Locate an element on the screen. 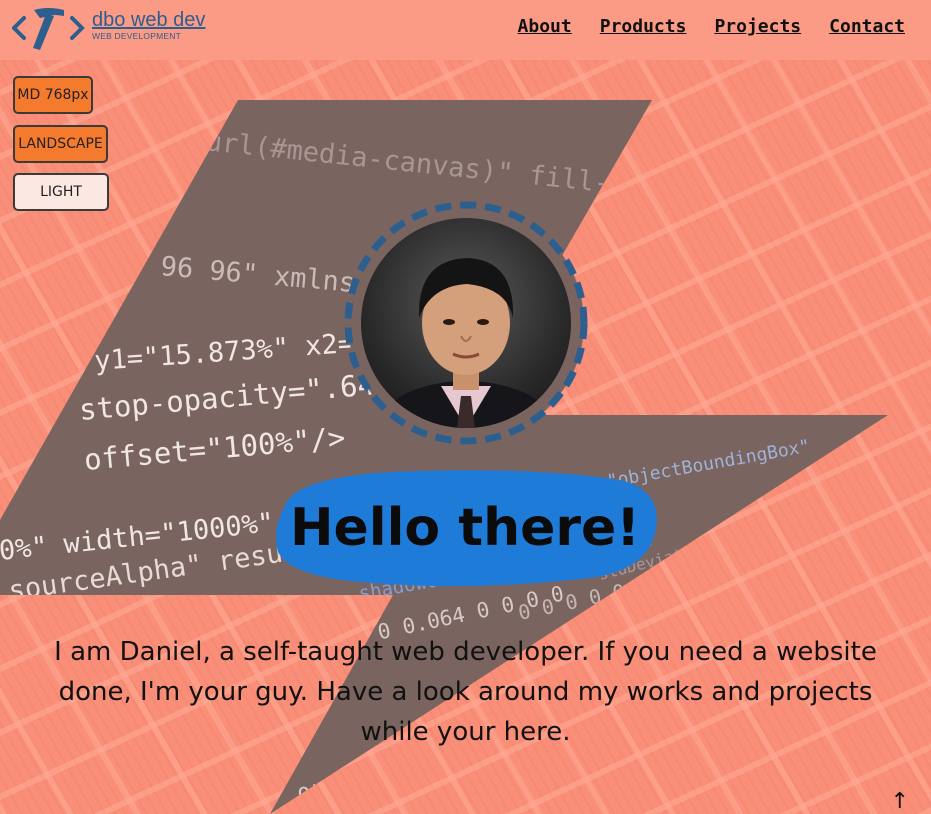  nav-products-link: Products is located at coordinates (643, 26).